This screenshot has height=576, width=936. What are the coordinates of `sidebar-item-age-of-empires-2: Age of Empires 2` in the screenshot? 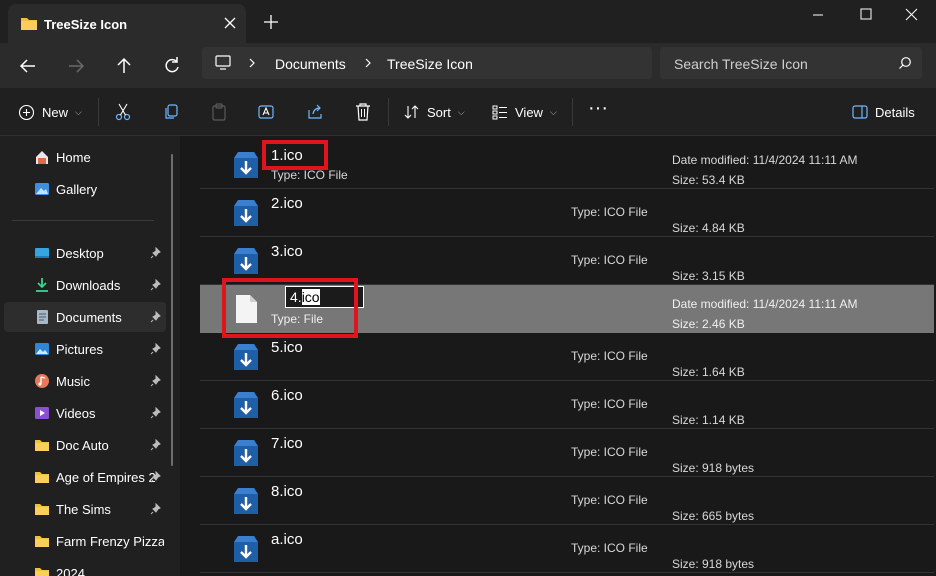 It's located at (85, 477).